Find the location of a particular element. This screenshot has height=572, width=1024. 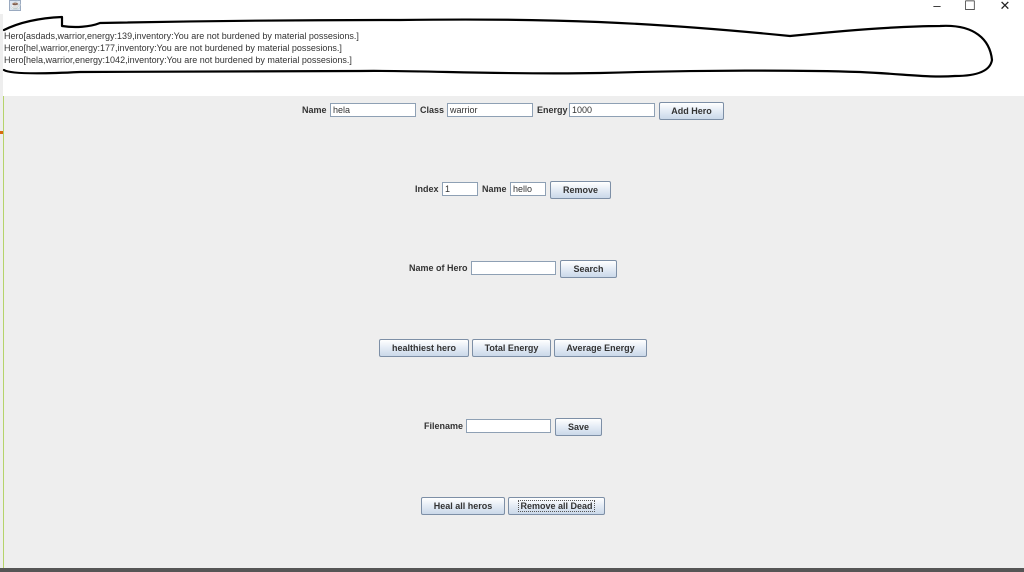

search-row: Name of Hero Search is located at coordinates (512, 270).